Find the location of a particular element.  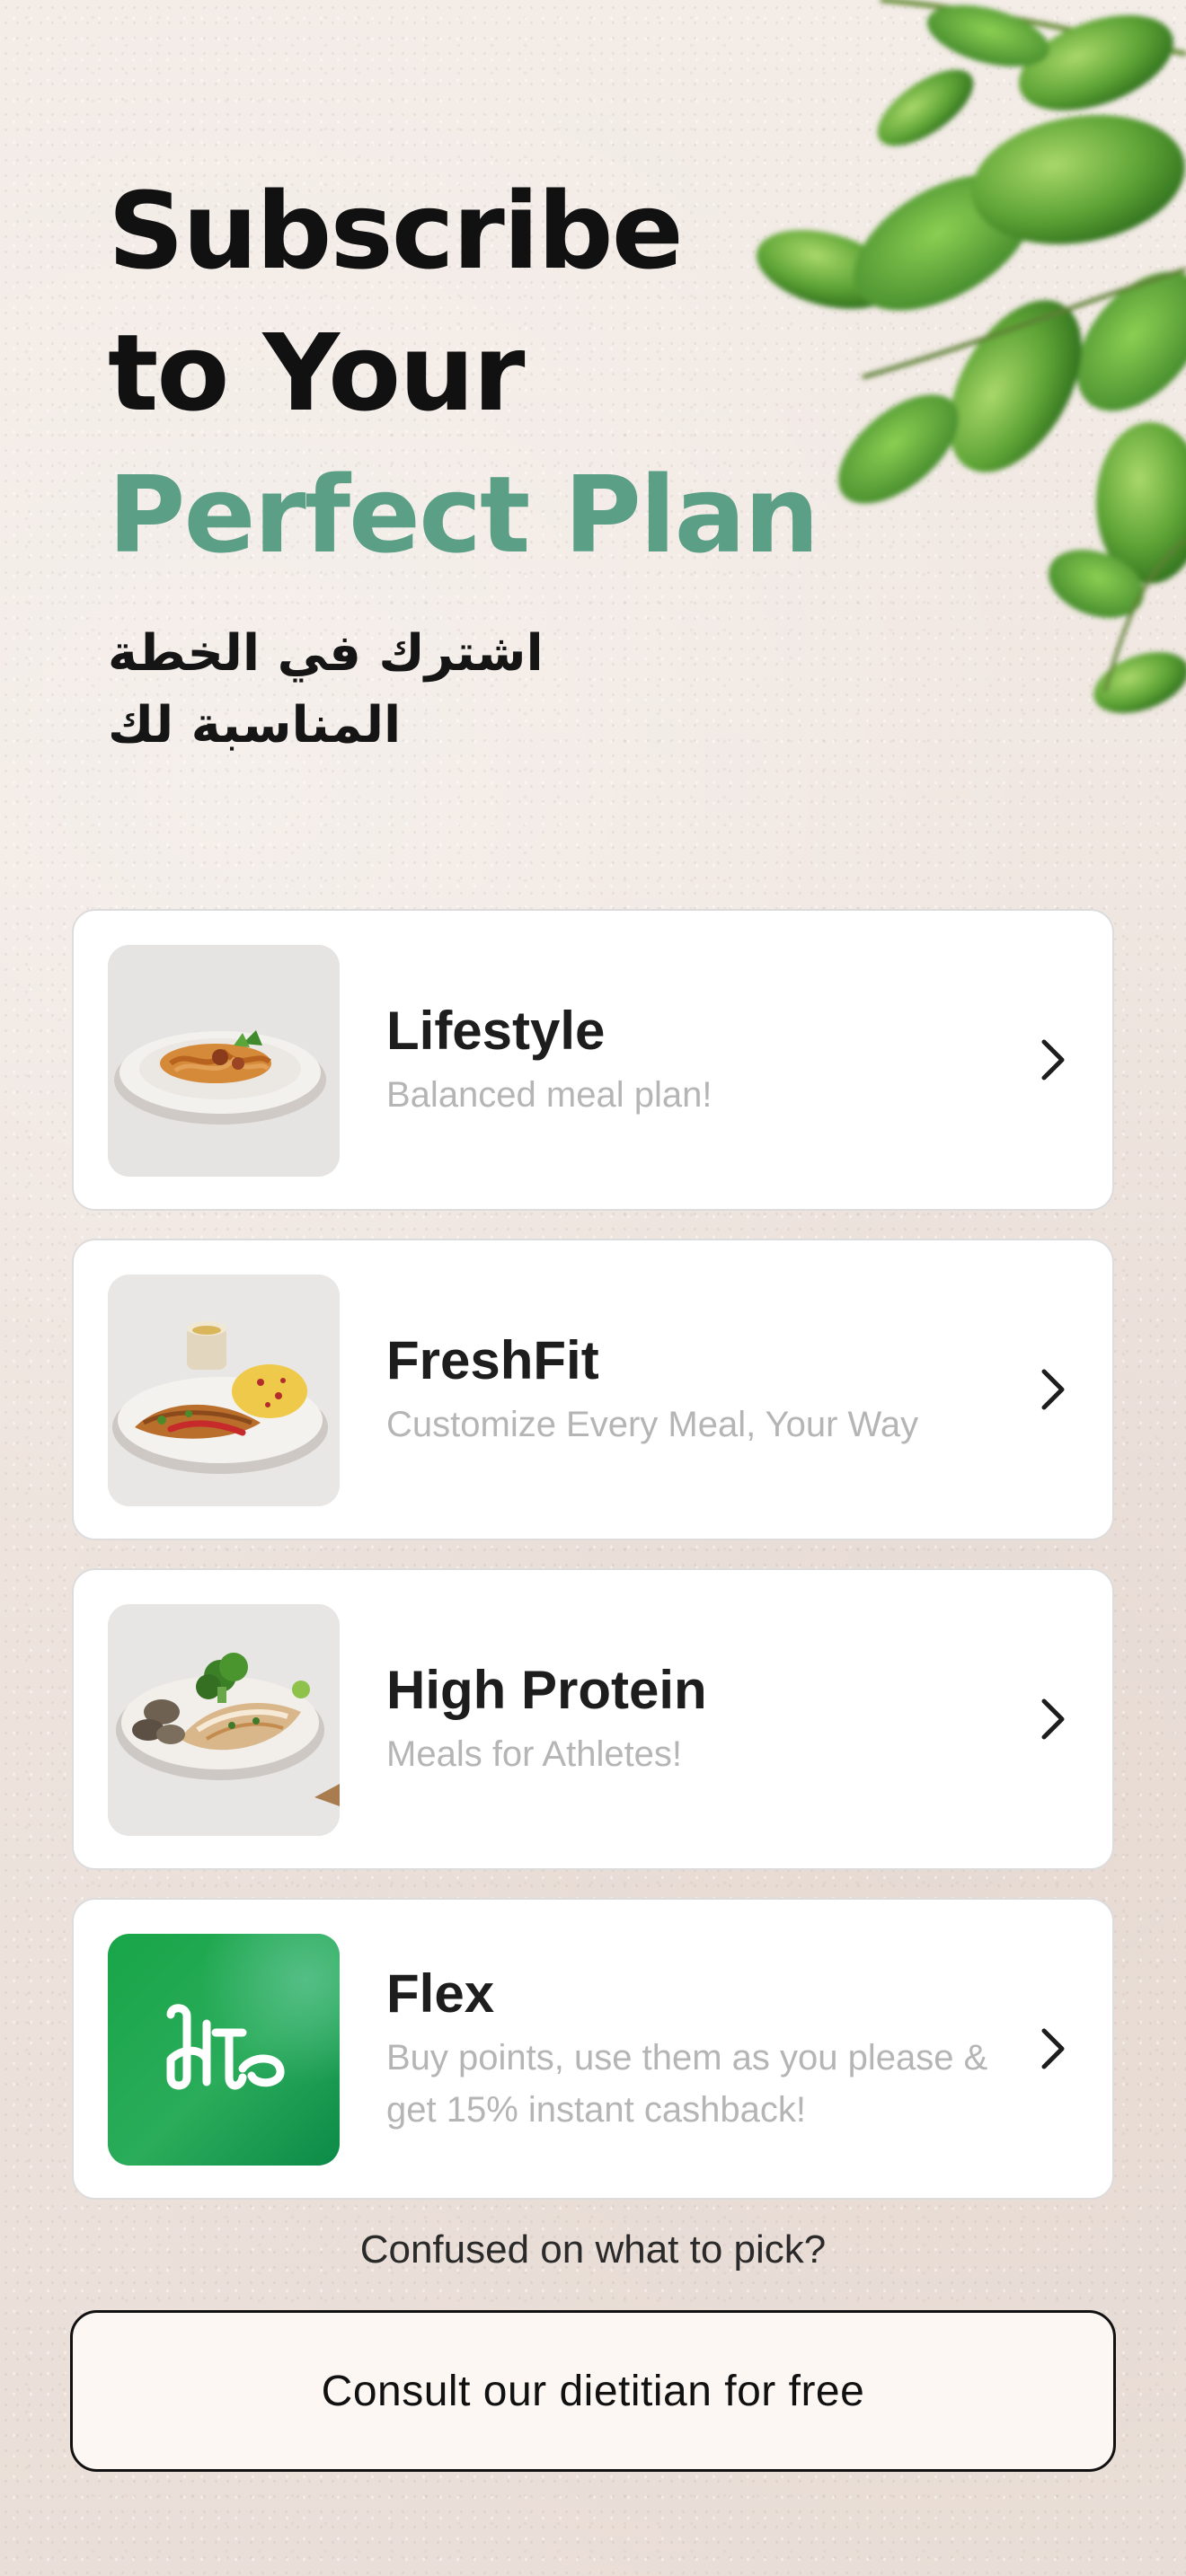

chicken-rice-dish-image is located at coordinates (224, 1390).